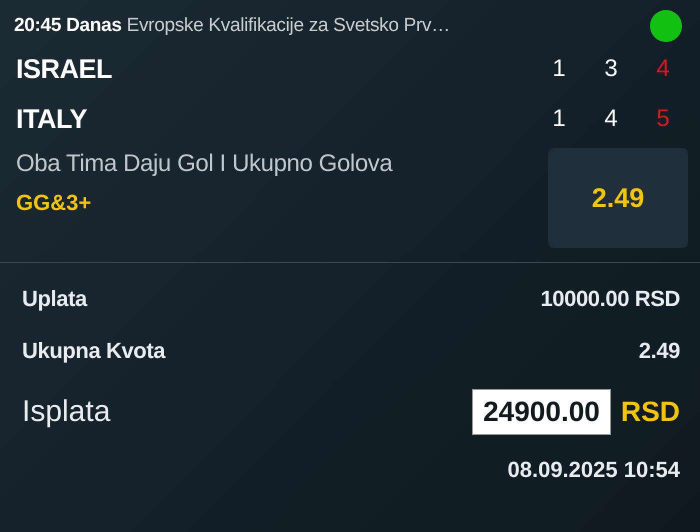 This screenshot has width=700, height=532. What do you see at coordinates (650, 412) in the screenshot?
I see `payout-currency: RSD` at bounding box center [650, 412].